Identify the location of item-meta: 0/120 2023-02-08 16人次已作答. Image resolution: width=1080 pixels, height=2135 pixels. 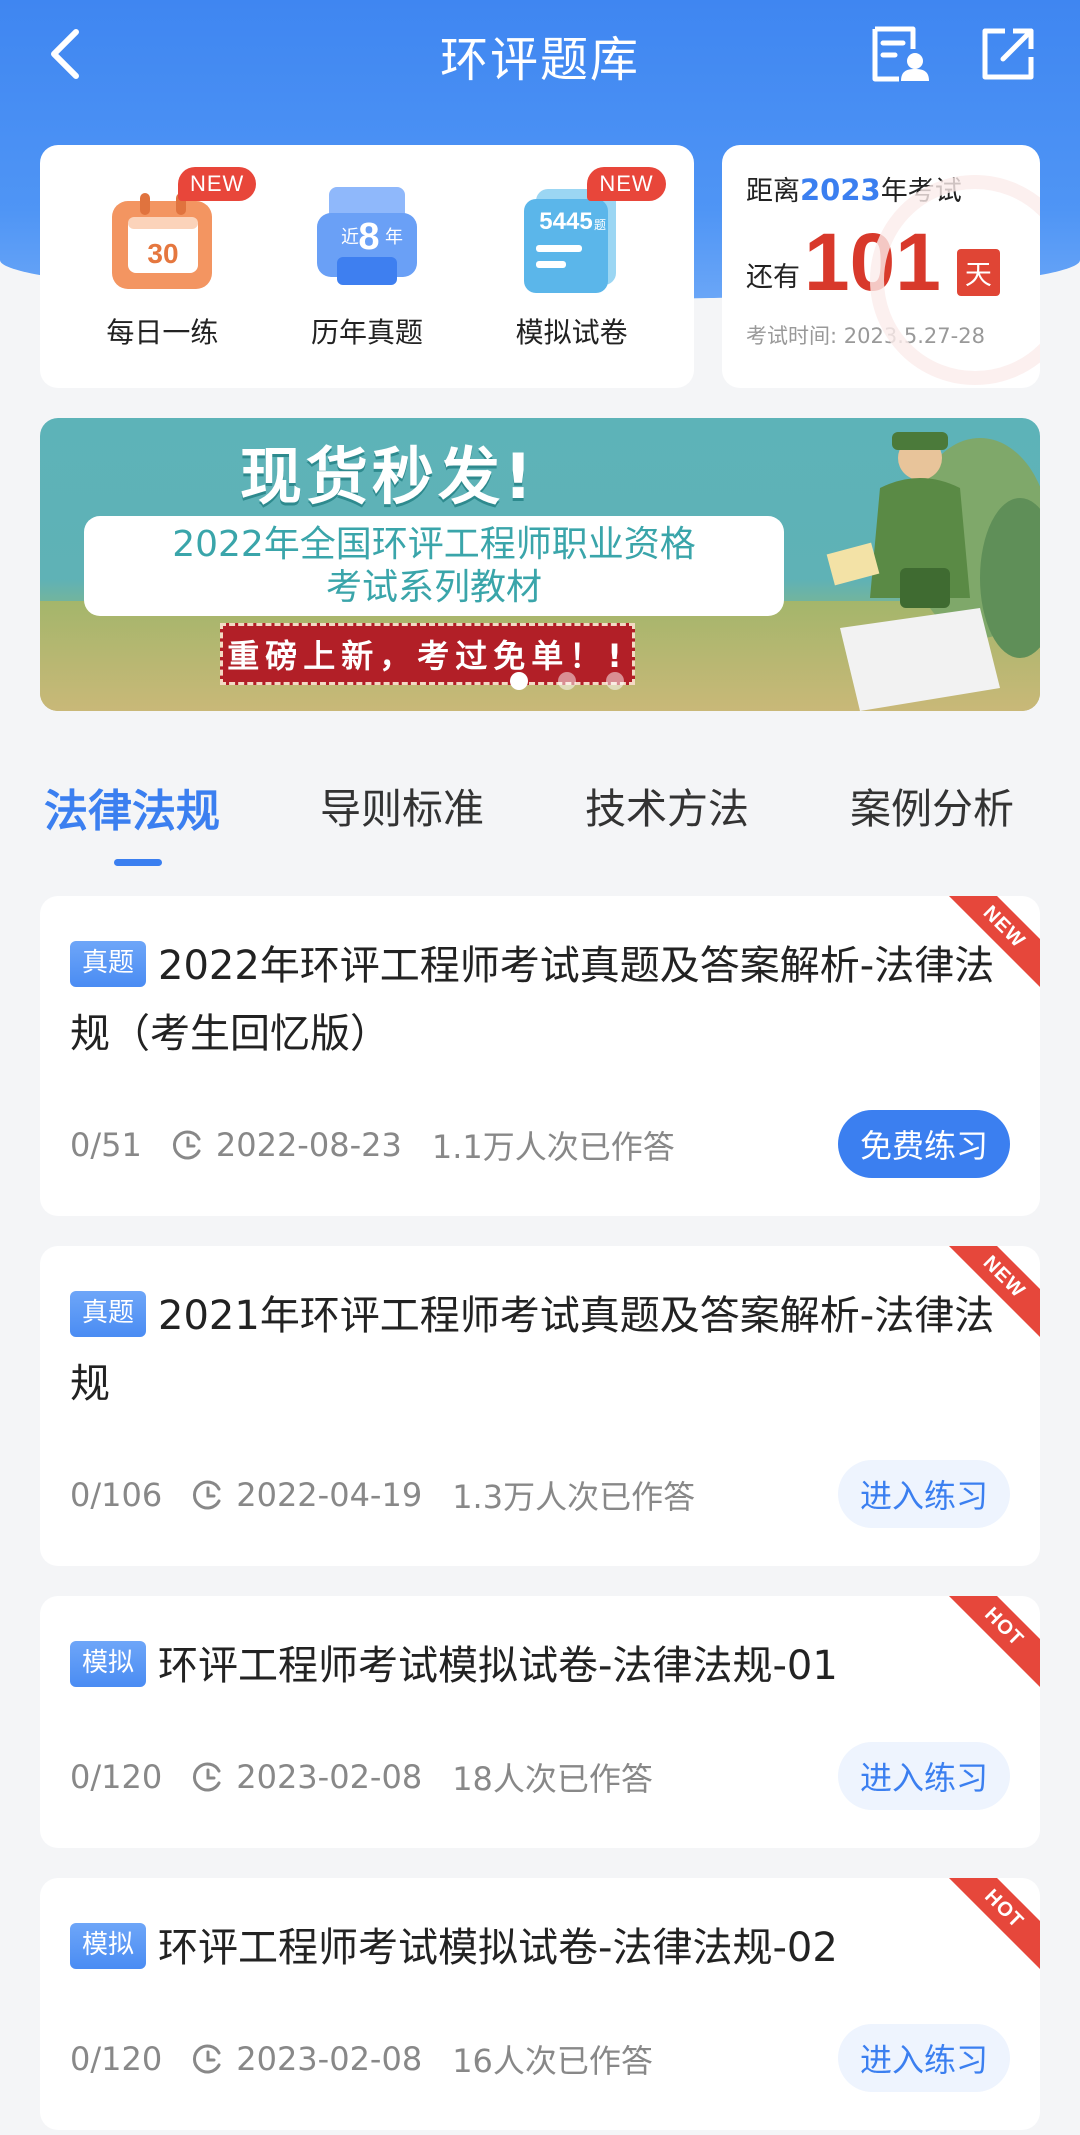
(361, 2059).